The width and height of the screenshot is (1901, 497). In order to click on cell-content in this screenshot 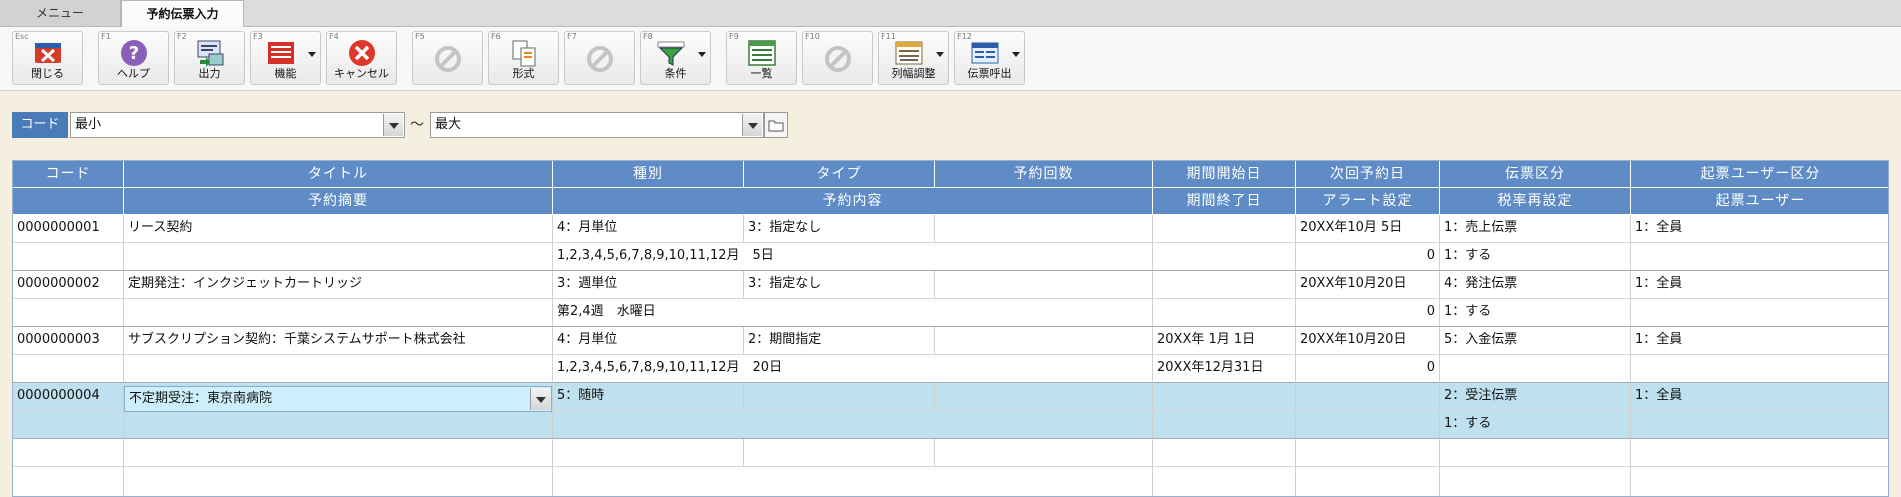, I will do `click(853, 425)`.